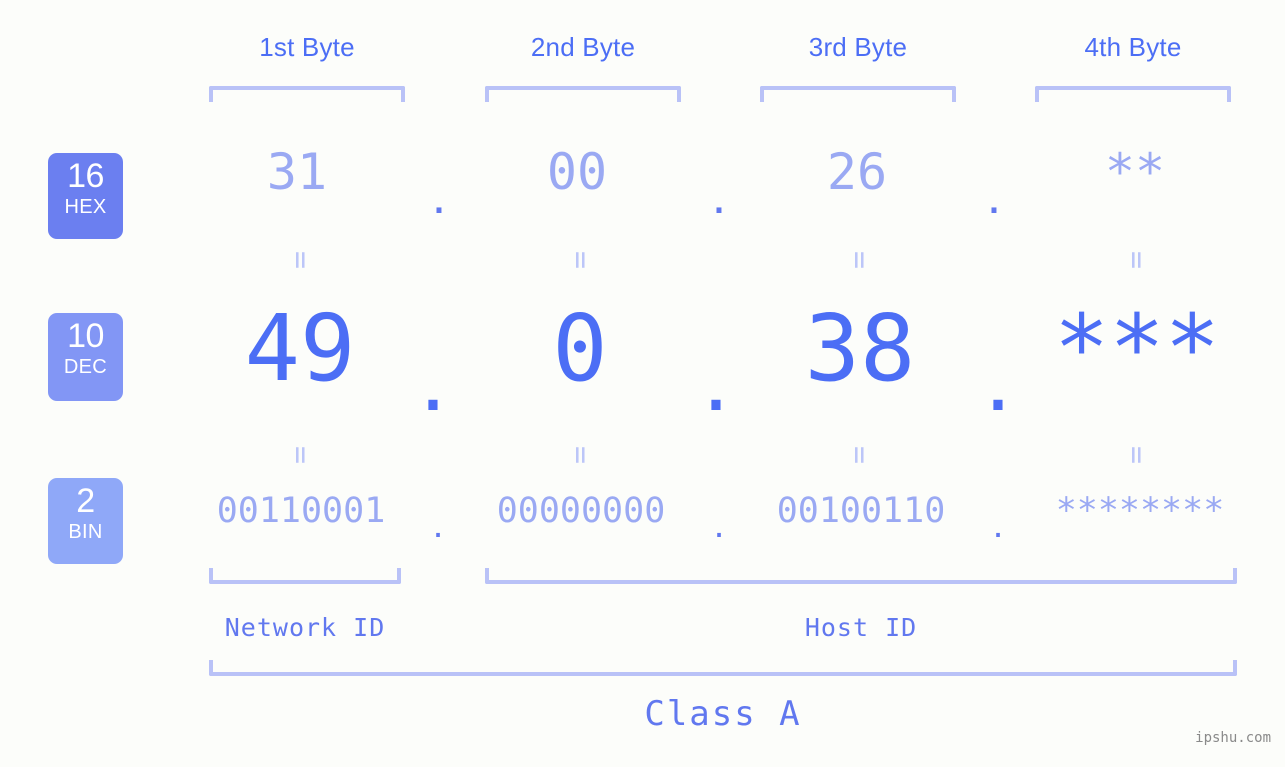  What do you see at coordinates (85, 207) in the screenshot?
I see `radix-badge-hex-label: HEX` at bounding box center [85, 207].